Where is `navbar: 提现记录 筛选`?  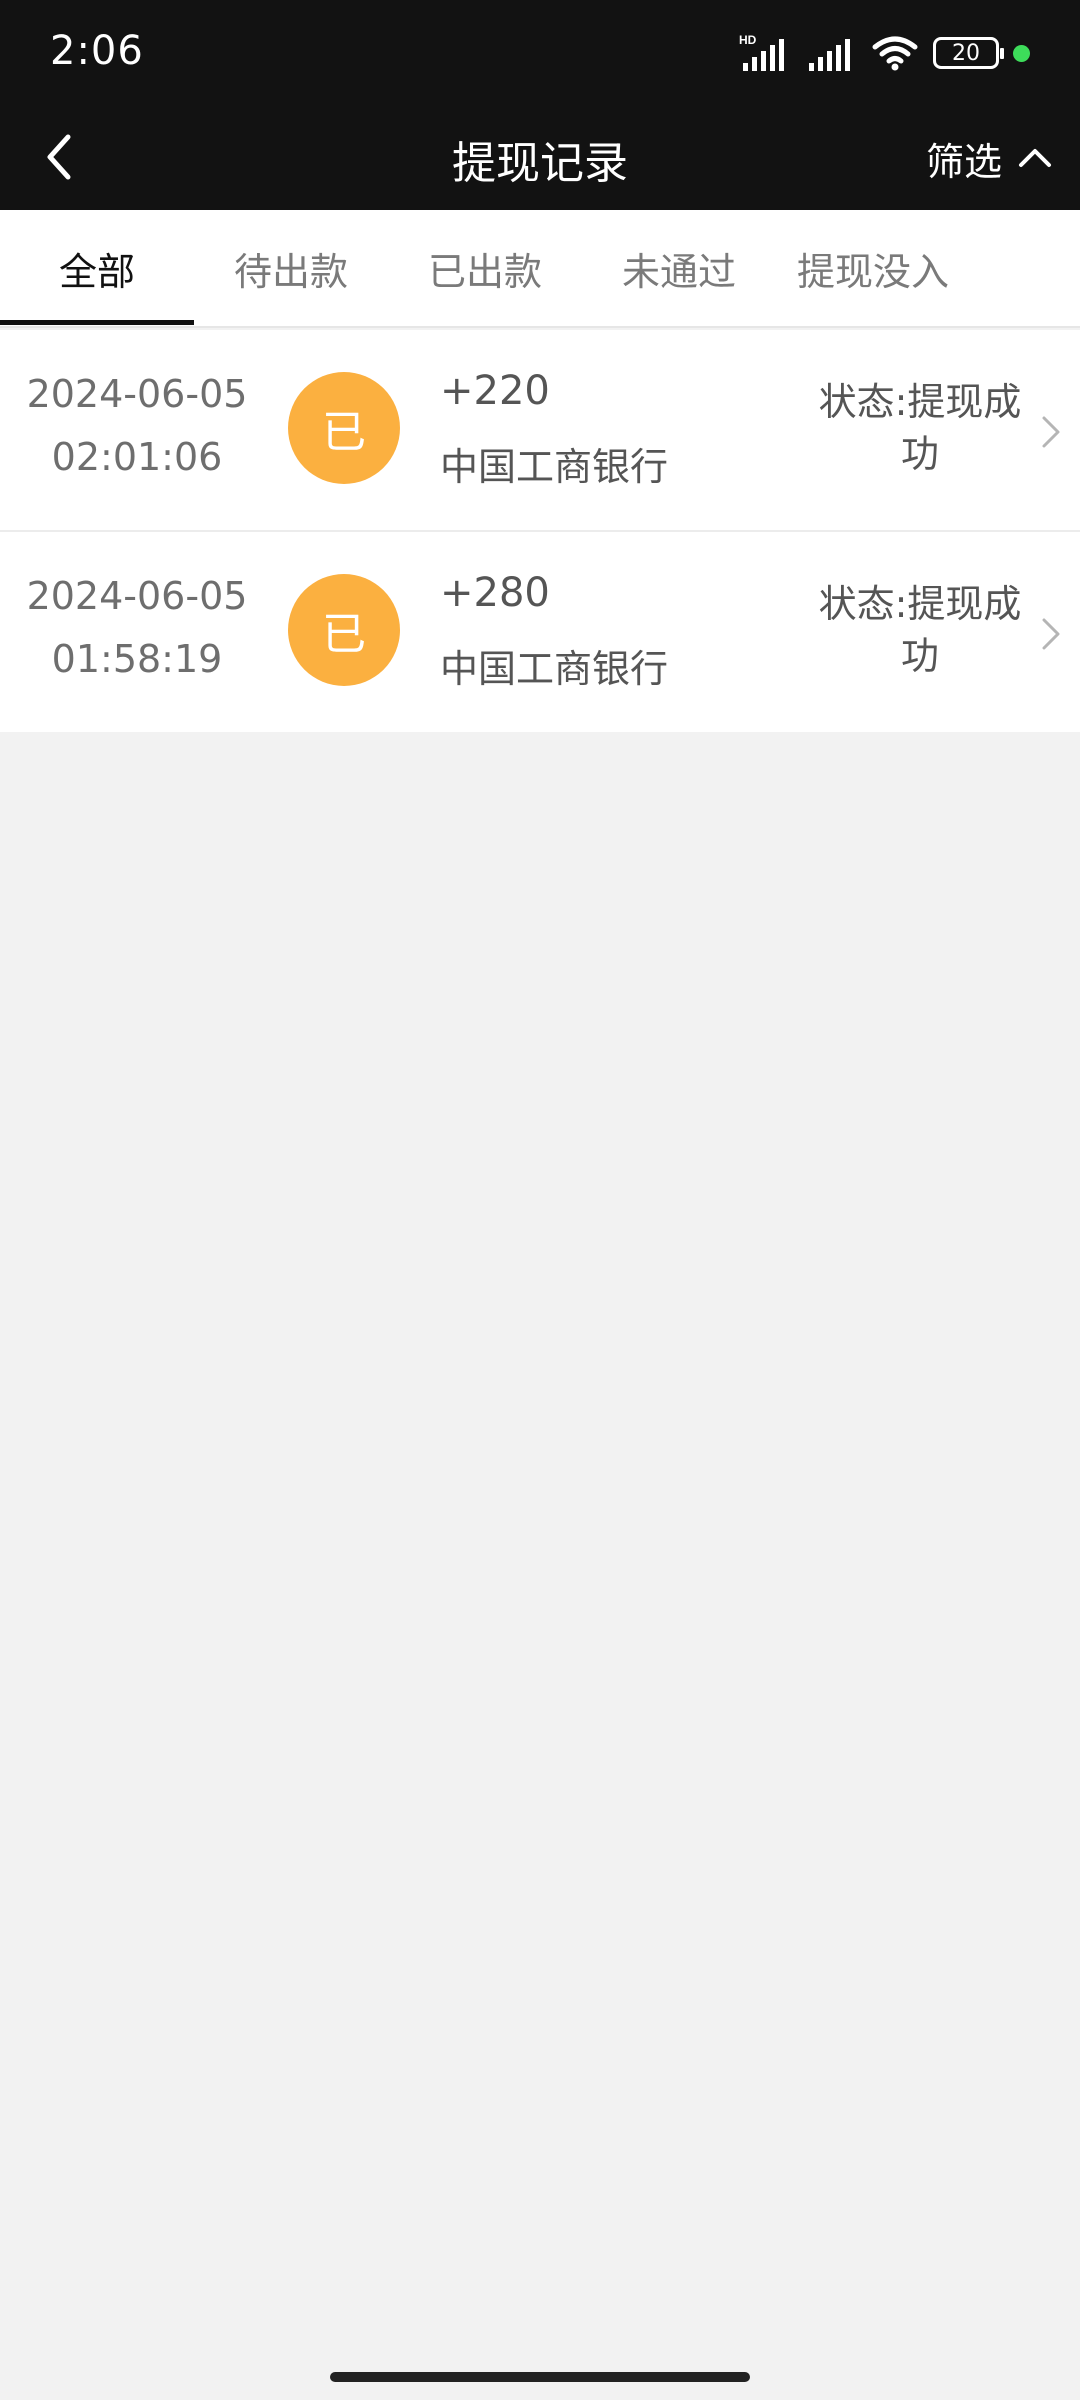
navbar: 提现记录 筛选 is located at coordinates (540, 157).